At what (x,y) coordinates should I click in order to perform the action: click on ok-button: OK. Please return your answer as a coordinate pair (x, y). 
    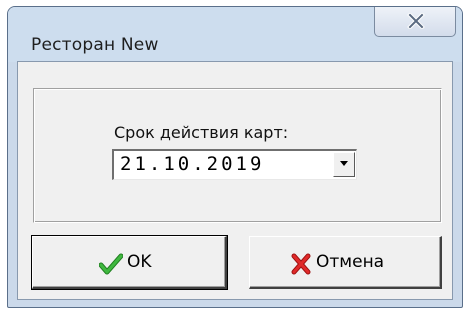
    Looking at the image, I should click on (129, 262).